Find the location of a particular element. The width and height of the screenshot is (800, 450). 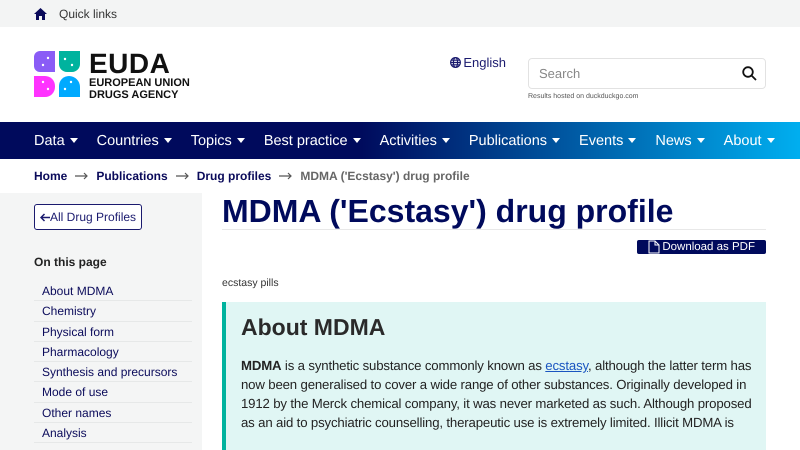

sidebar-link: Pharmacology is located at coordinates (113, 352).